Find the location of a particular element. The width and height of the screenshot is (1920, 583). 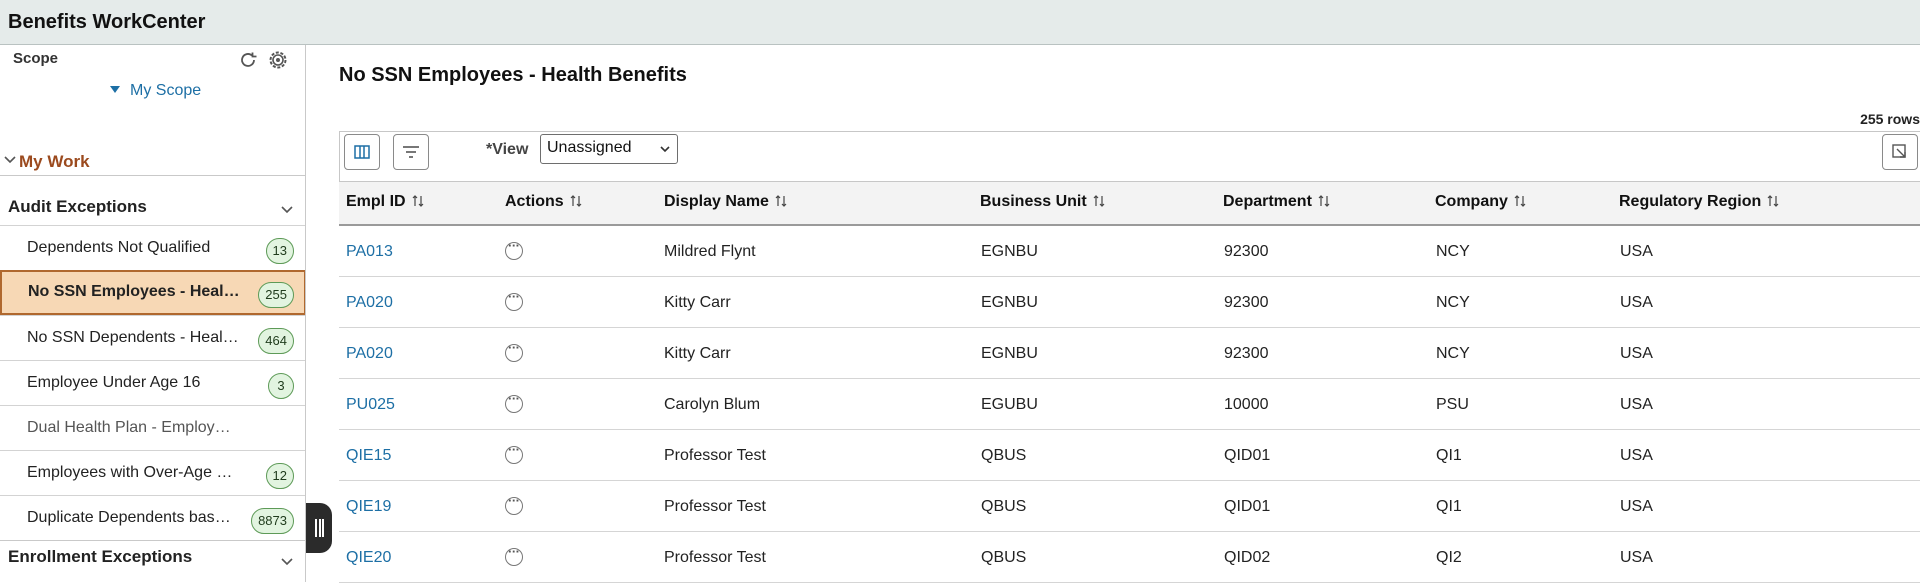

worklist-item-no-ssn-dependents: No SSN Dependents - Health Benefits 464 is located at coordinates (152, 337).